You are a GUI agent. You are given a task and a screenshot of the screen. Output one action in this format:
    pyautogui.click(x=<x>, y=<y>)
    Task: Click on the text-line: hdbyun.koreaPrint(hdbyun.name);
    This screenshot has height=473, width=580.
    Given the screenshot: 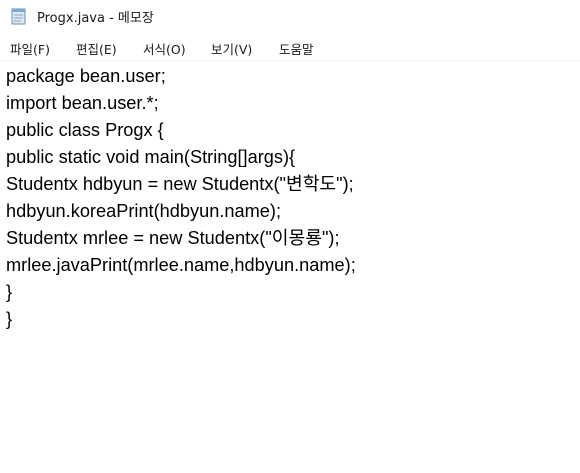 What is the action you would take?
    pyautogui.click(x=143, y=211)
    